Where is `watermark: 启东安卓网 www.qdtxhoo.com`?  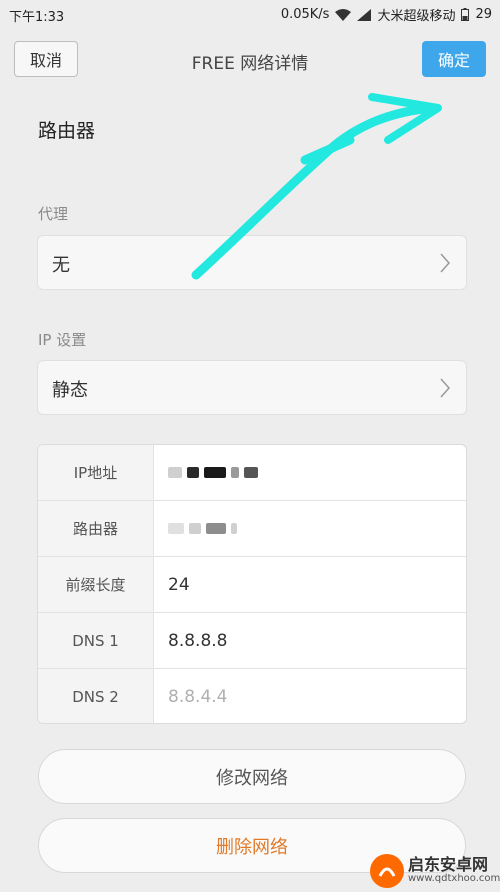
watermark: 启东安卓网 www.qdtxhoo.com is located at coordinates (435, 870).